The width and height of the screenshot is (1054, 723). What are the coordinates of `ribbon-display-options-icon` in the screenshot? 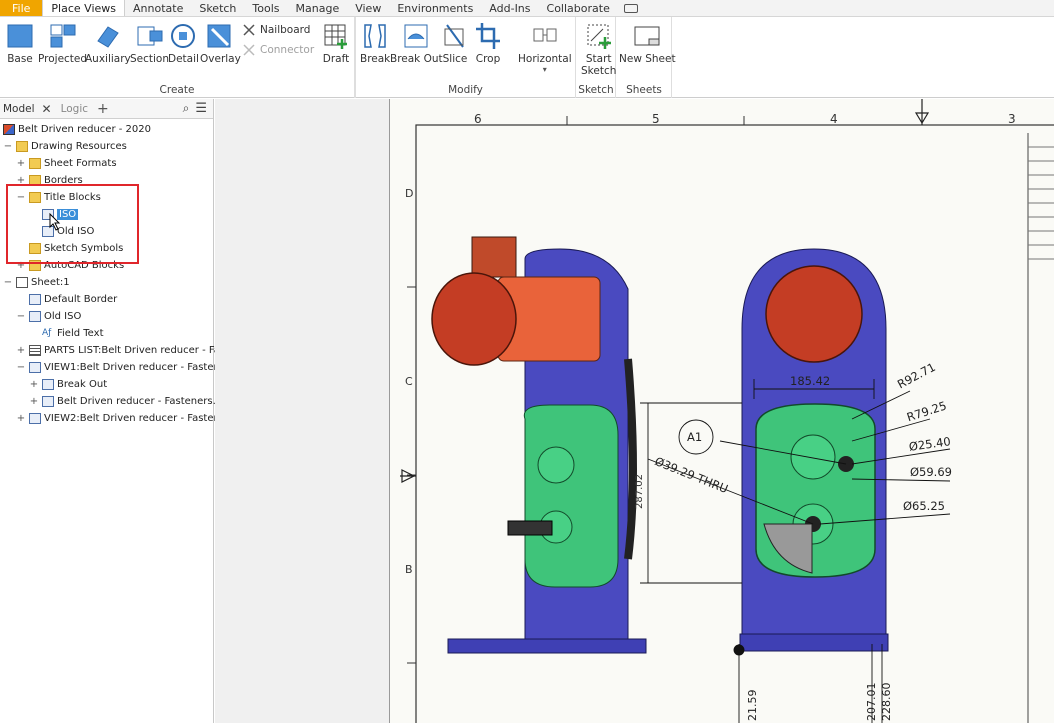 It's located at (630, 8).